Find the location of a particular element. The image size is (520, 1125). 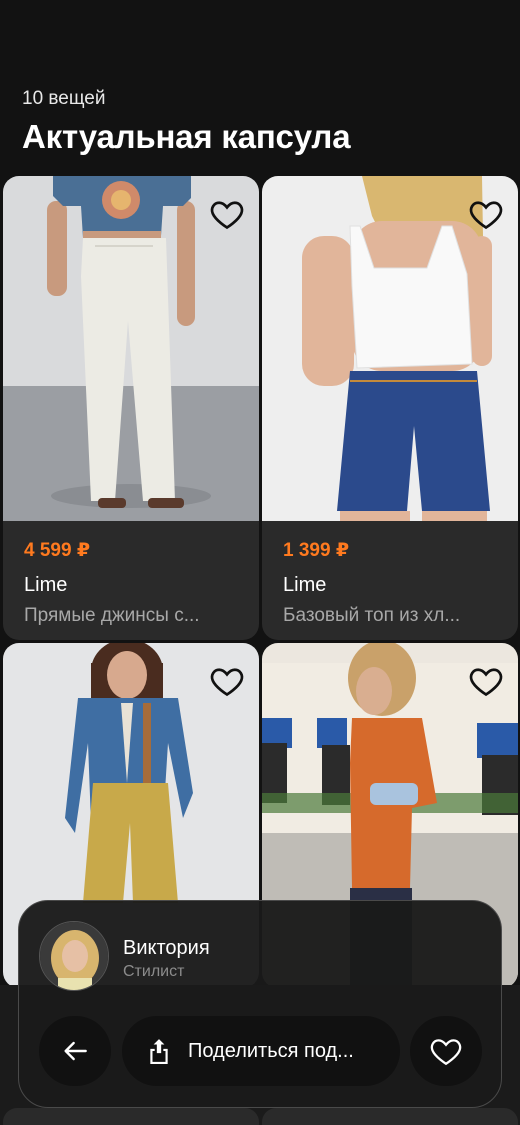

share-icon is located at coordinates (159, 1051).